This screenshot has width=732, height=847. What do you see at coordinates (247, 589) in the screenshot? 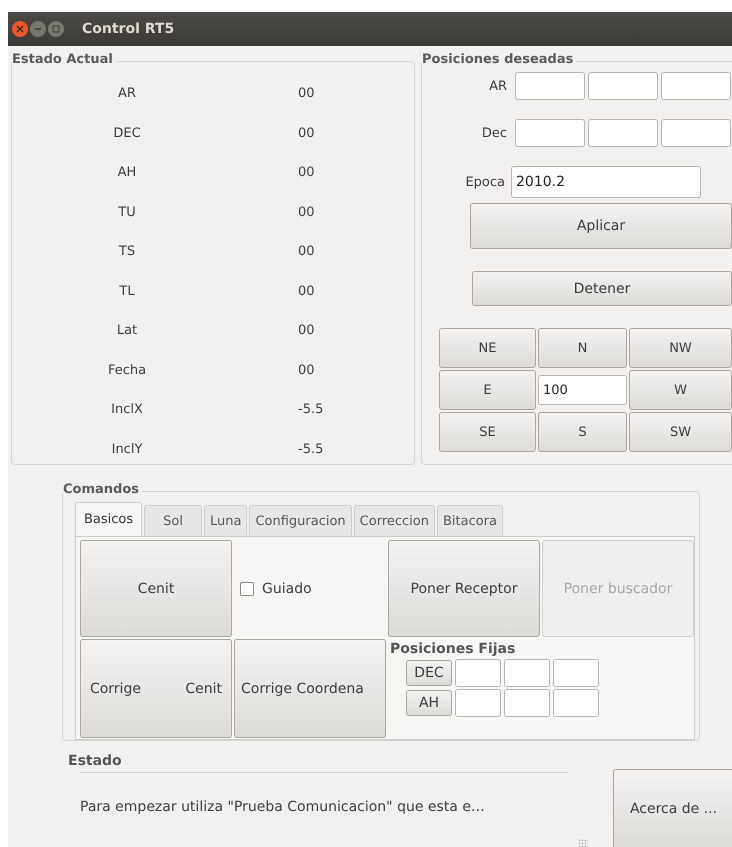
I see `checkbox` at bounding box center [247, 589].